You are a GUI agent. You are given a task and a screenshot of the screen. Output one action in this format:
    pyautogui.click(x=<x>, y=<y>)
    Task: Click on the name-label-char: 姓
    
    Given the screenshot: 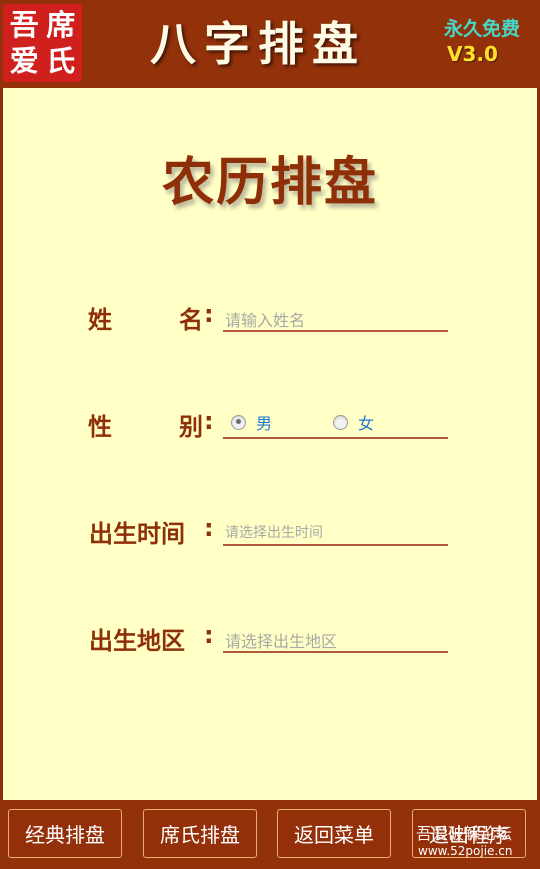 What is the action you would take?
    pyautogui.click(x=100, y=320)
    